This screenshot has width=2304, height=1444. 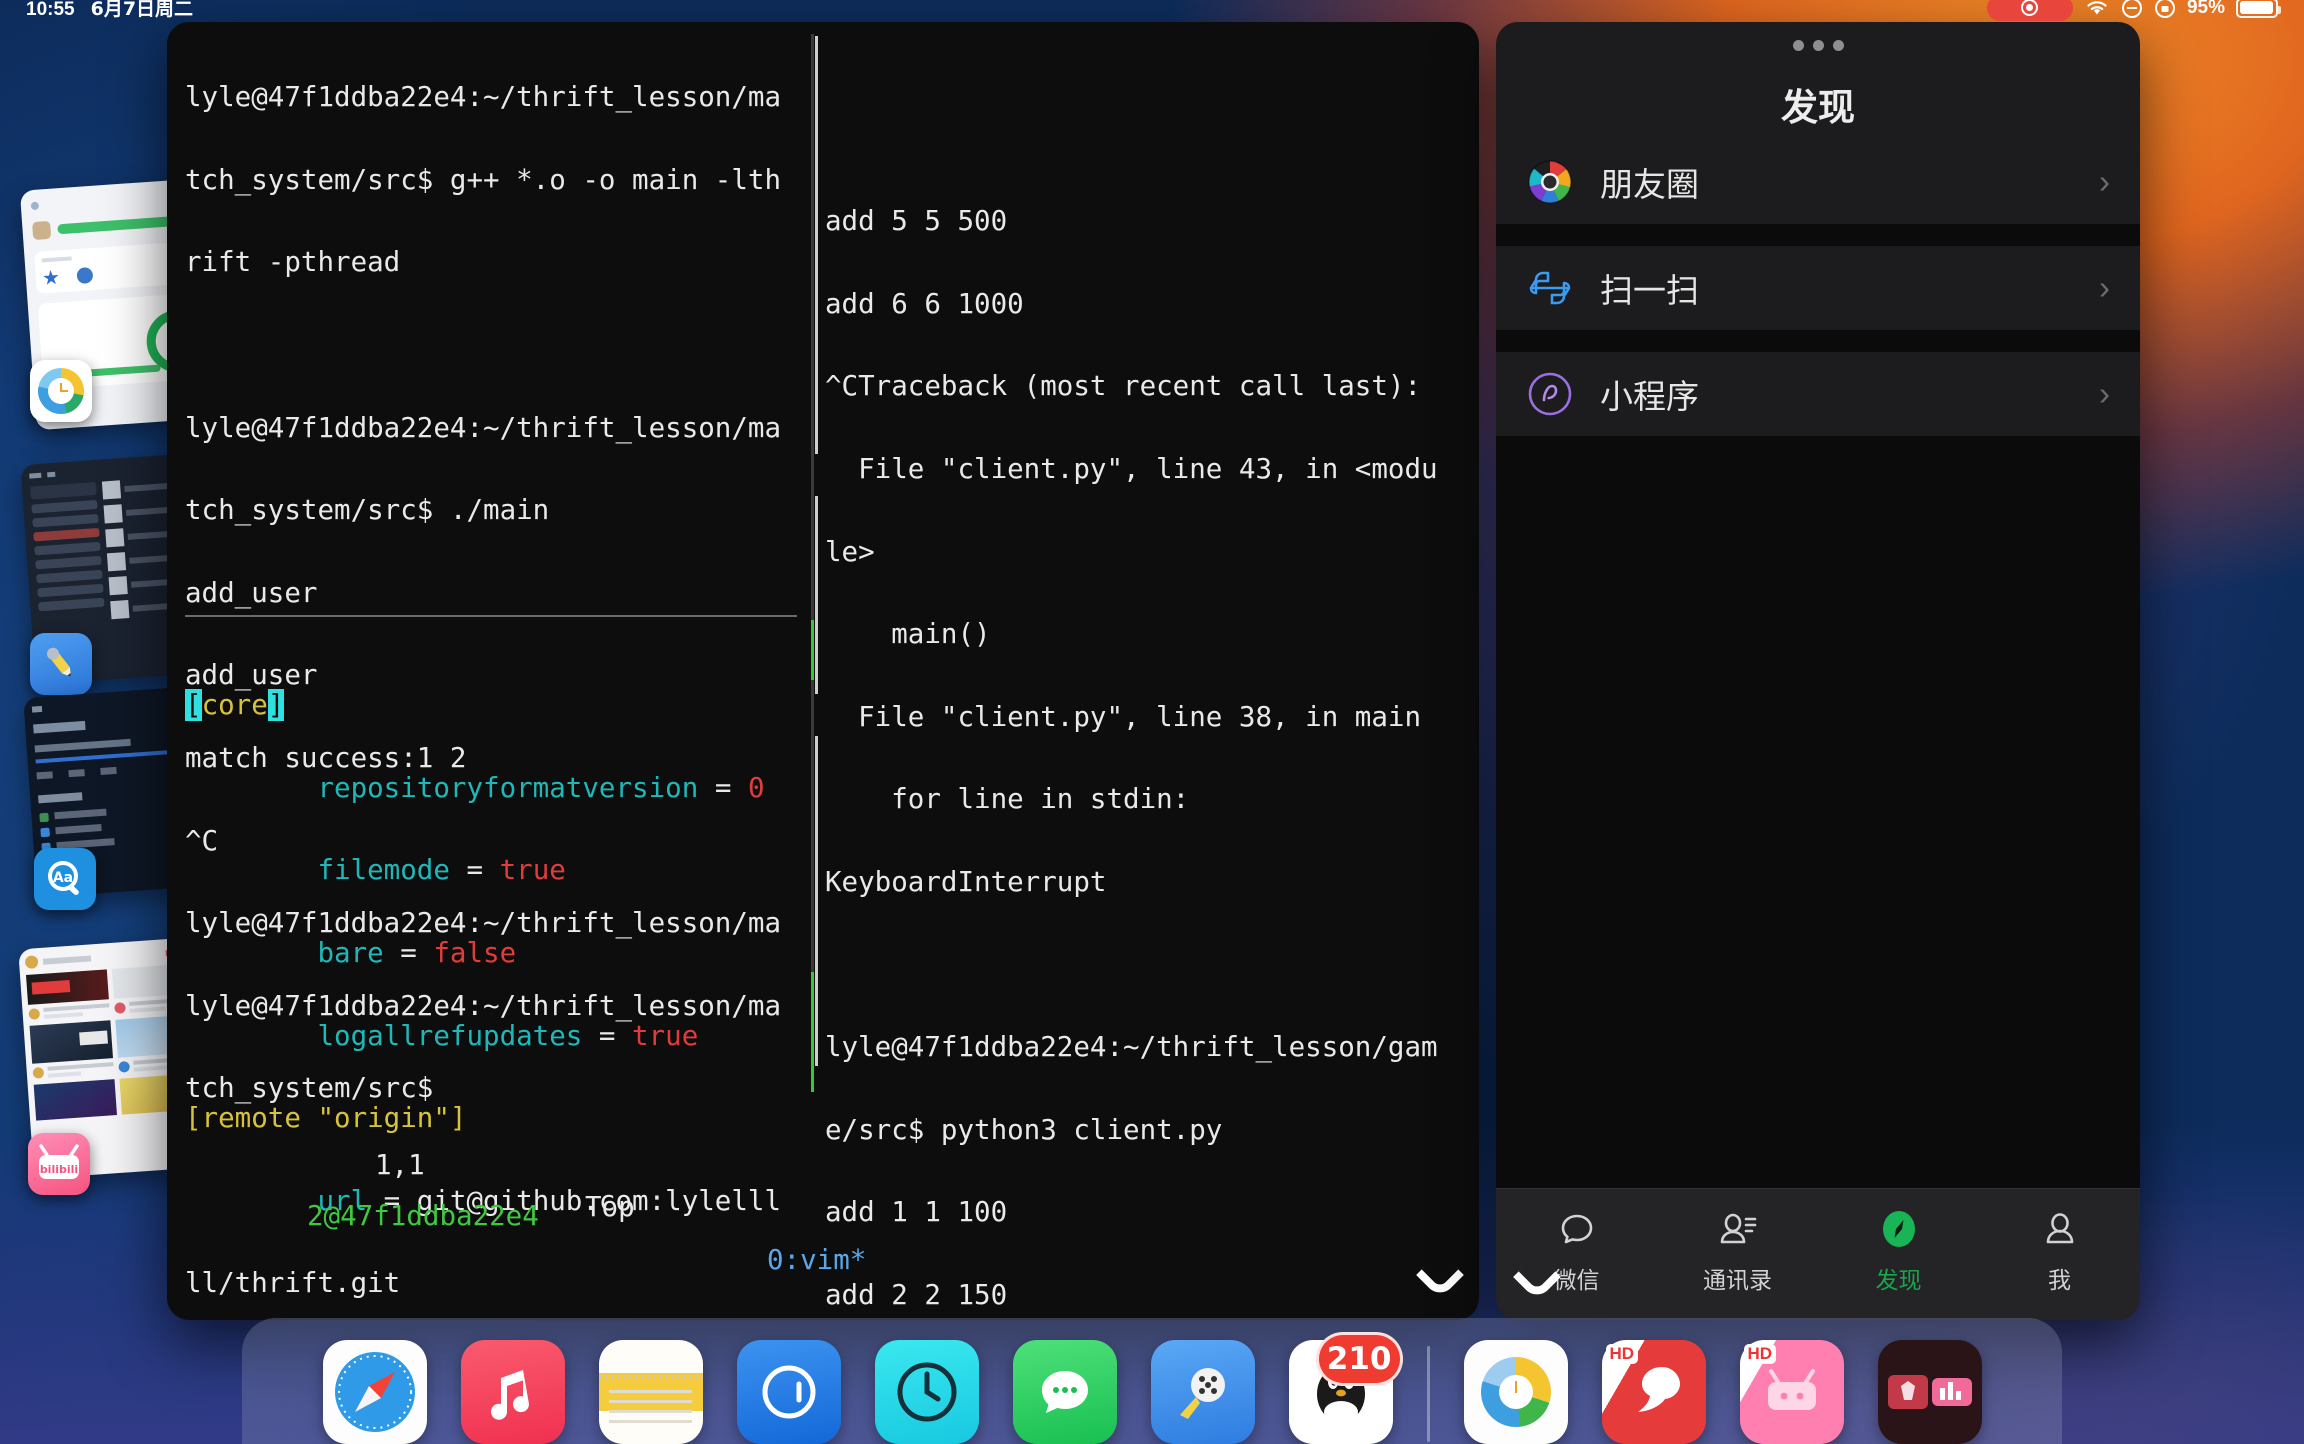 I want to click on svg-text: bilibili, so click(x=59, y=1169).